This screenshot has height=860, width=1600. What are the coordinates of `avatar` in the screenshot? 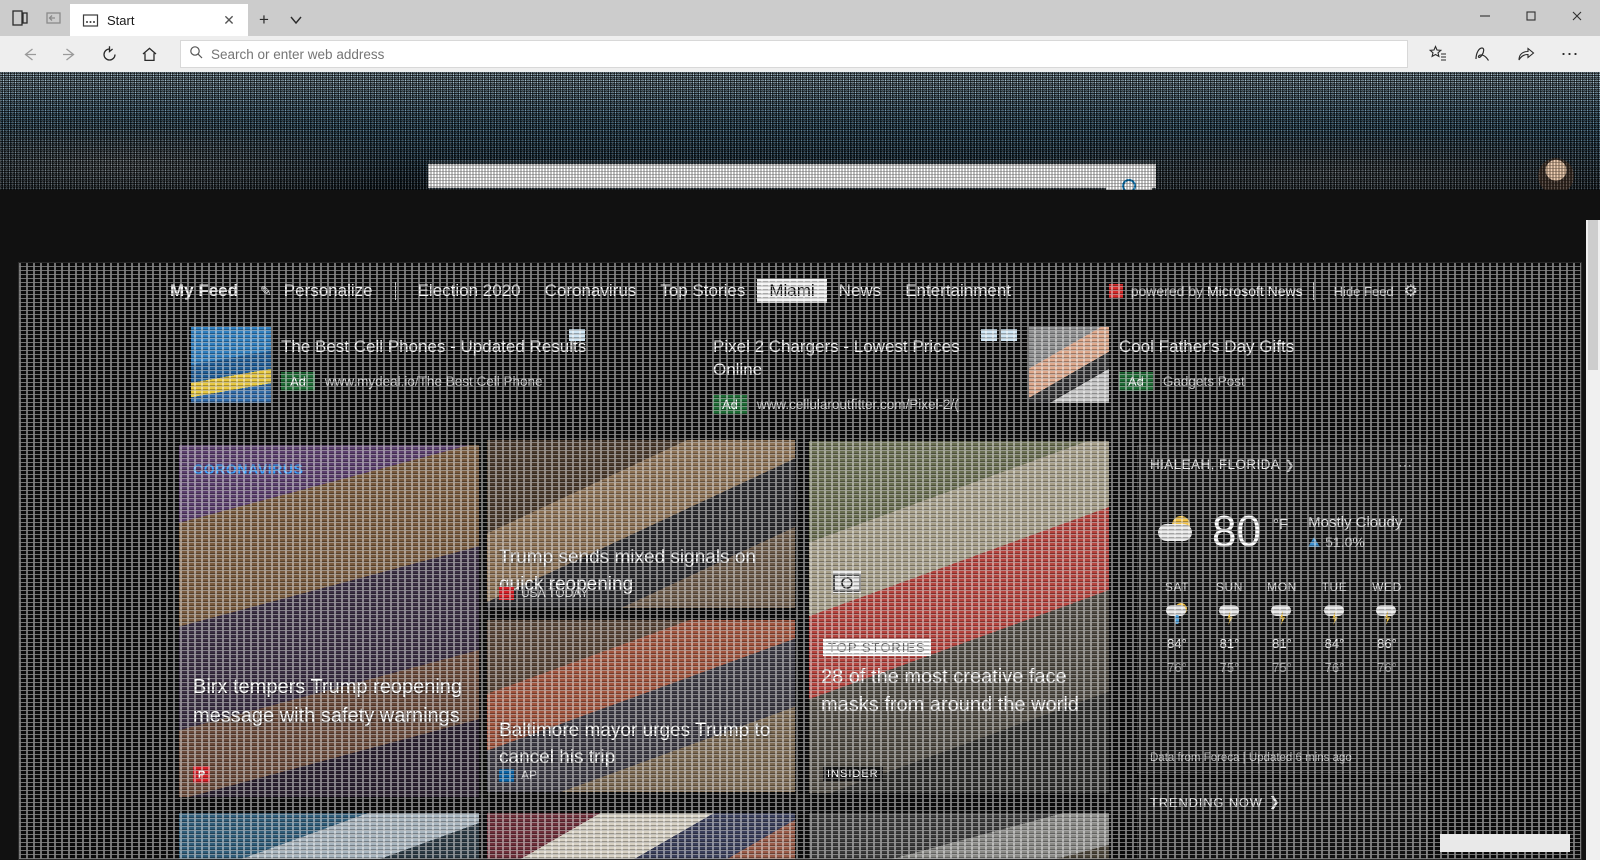 It's located at (1556, 174).